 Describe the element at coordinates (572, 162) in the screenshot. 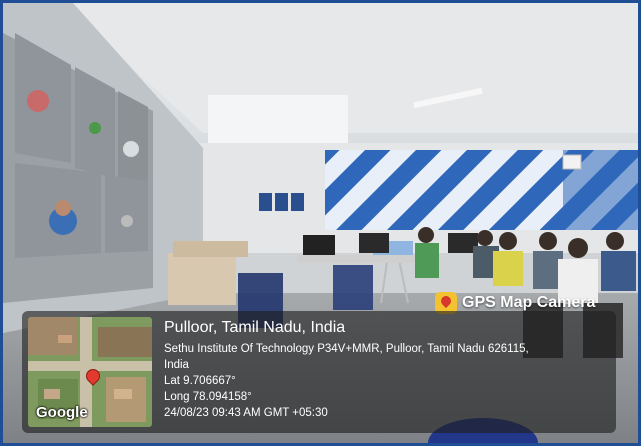

I see `wall-speaker` at that location.